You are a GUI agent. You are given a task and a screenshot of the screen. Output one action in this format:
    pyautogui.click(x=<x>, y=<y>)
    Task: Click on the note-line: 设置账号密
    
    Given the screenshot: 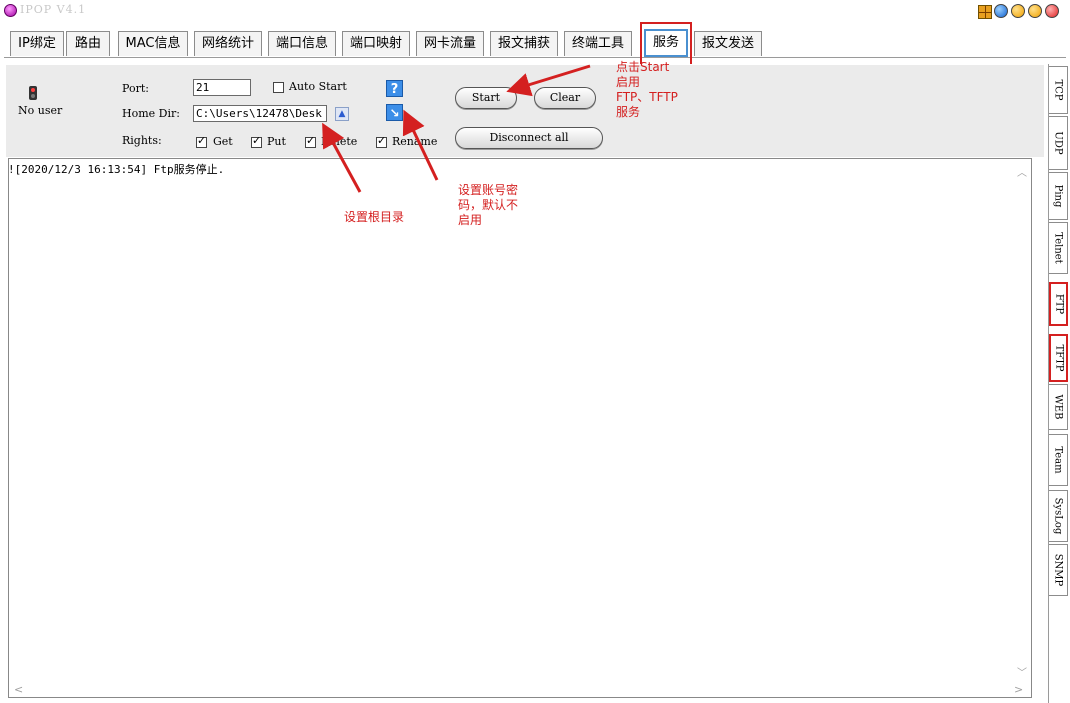 What is the action you would take?
    pyautogui.click(x=488, y=190)
    